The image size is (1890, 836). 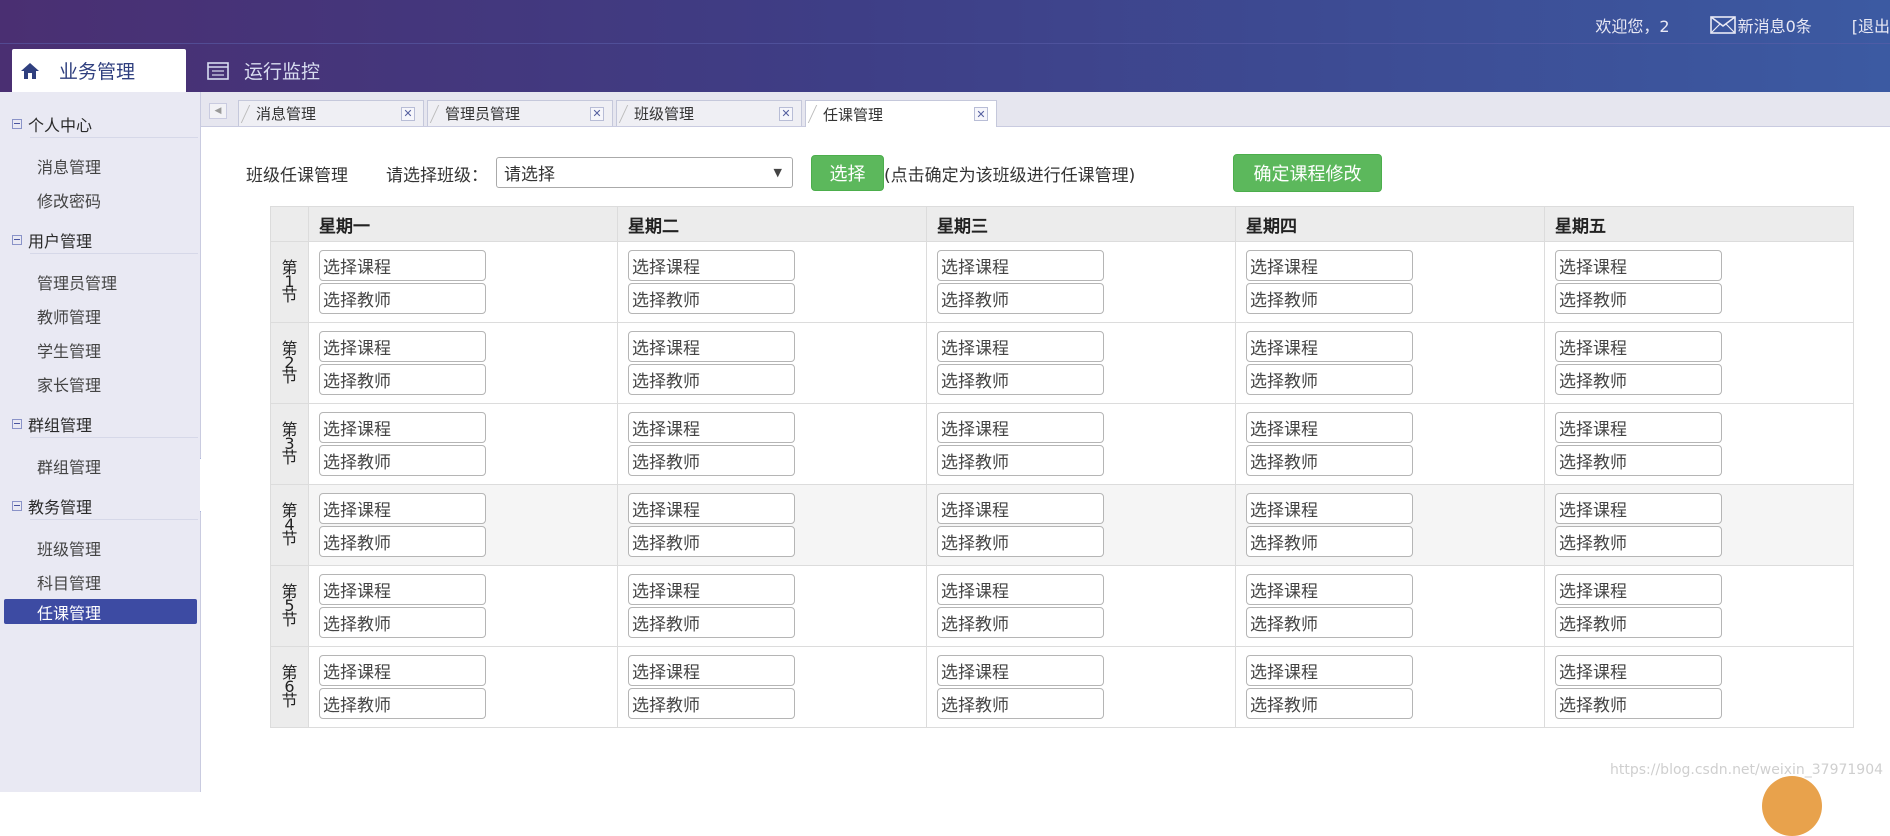 What do you see at coordinates (52, 424) in the screenshot?
I see `sidebar-group-groups: 群组管理` at bounding box center [52, 424].